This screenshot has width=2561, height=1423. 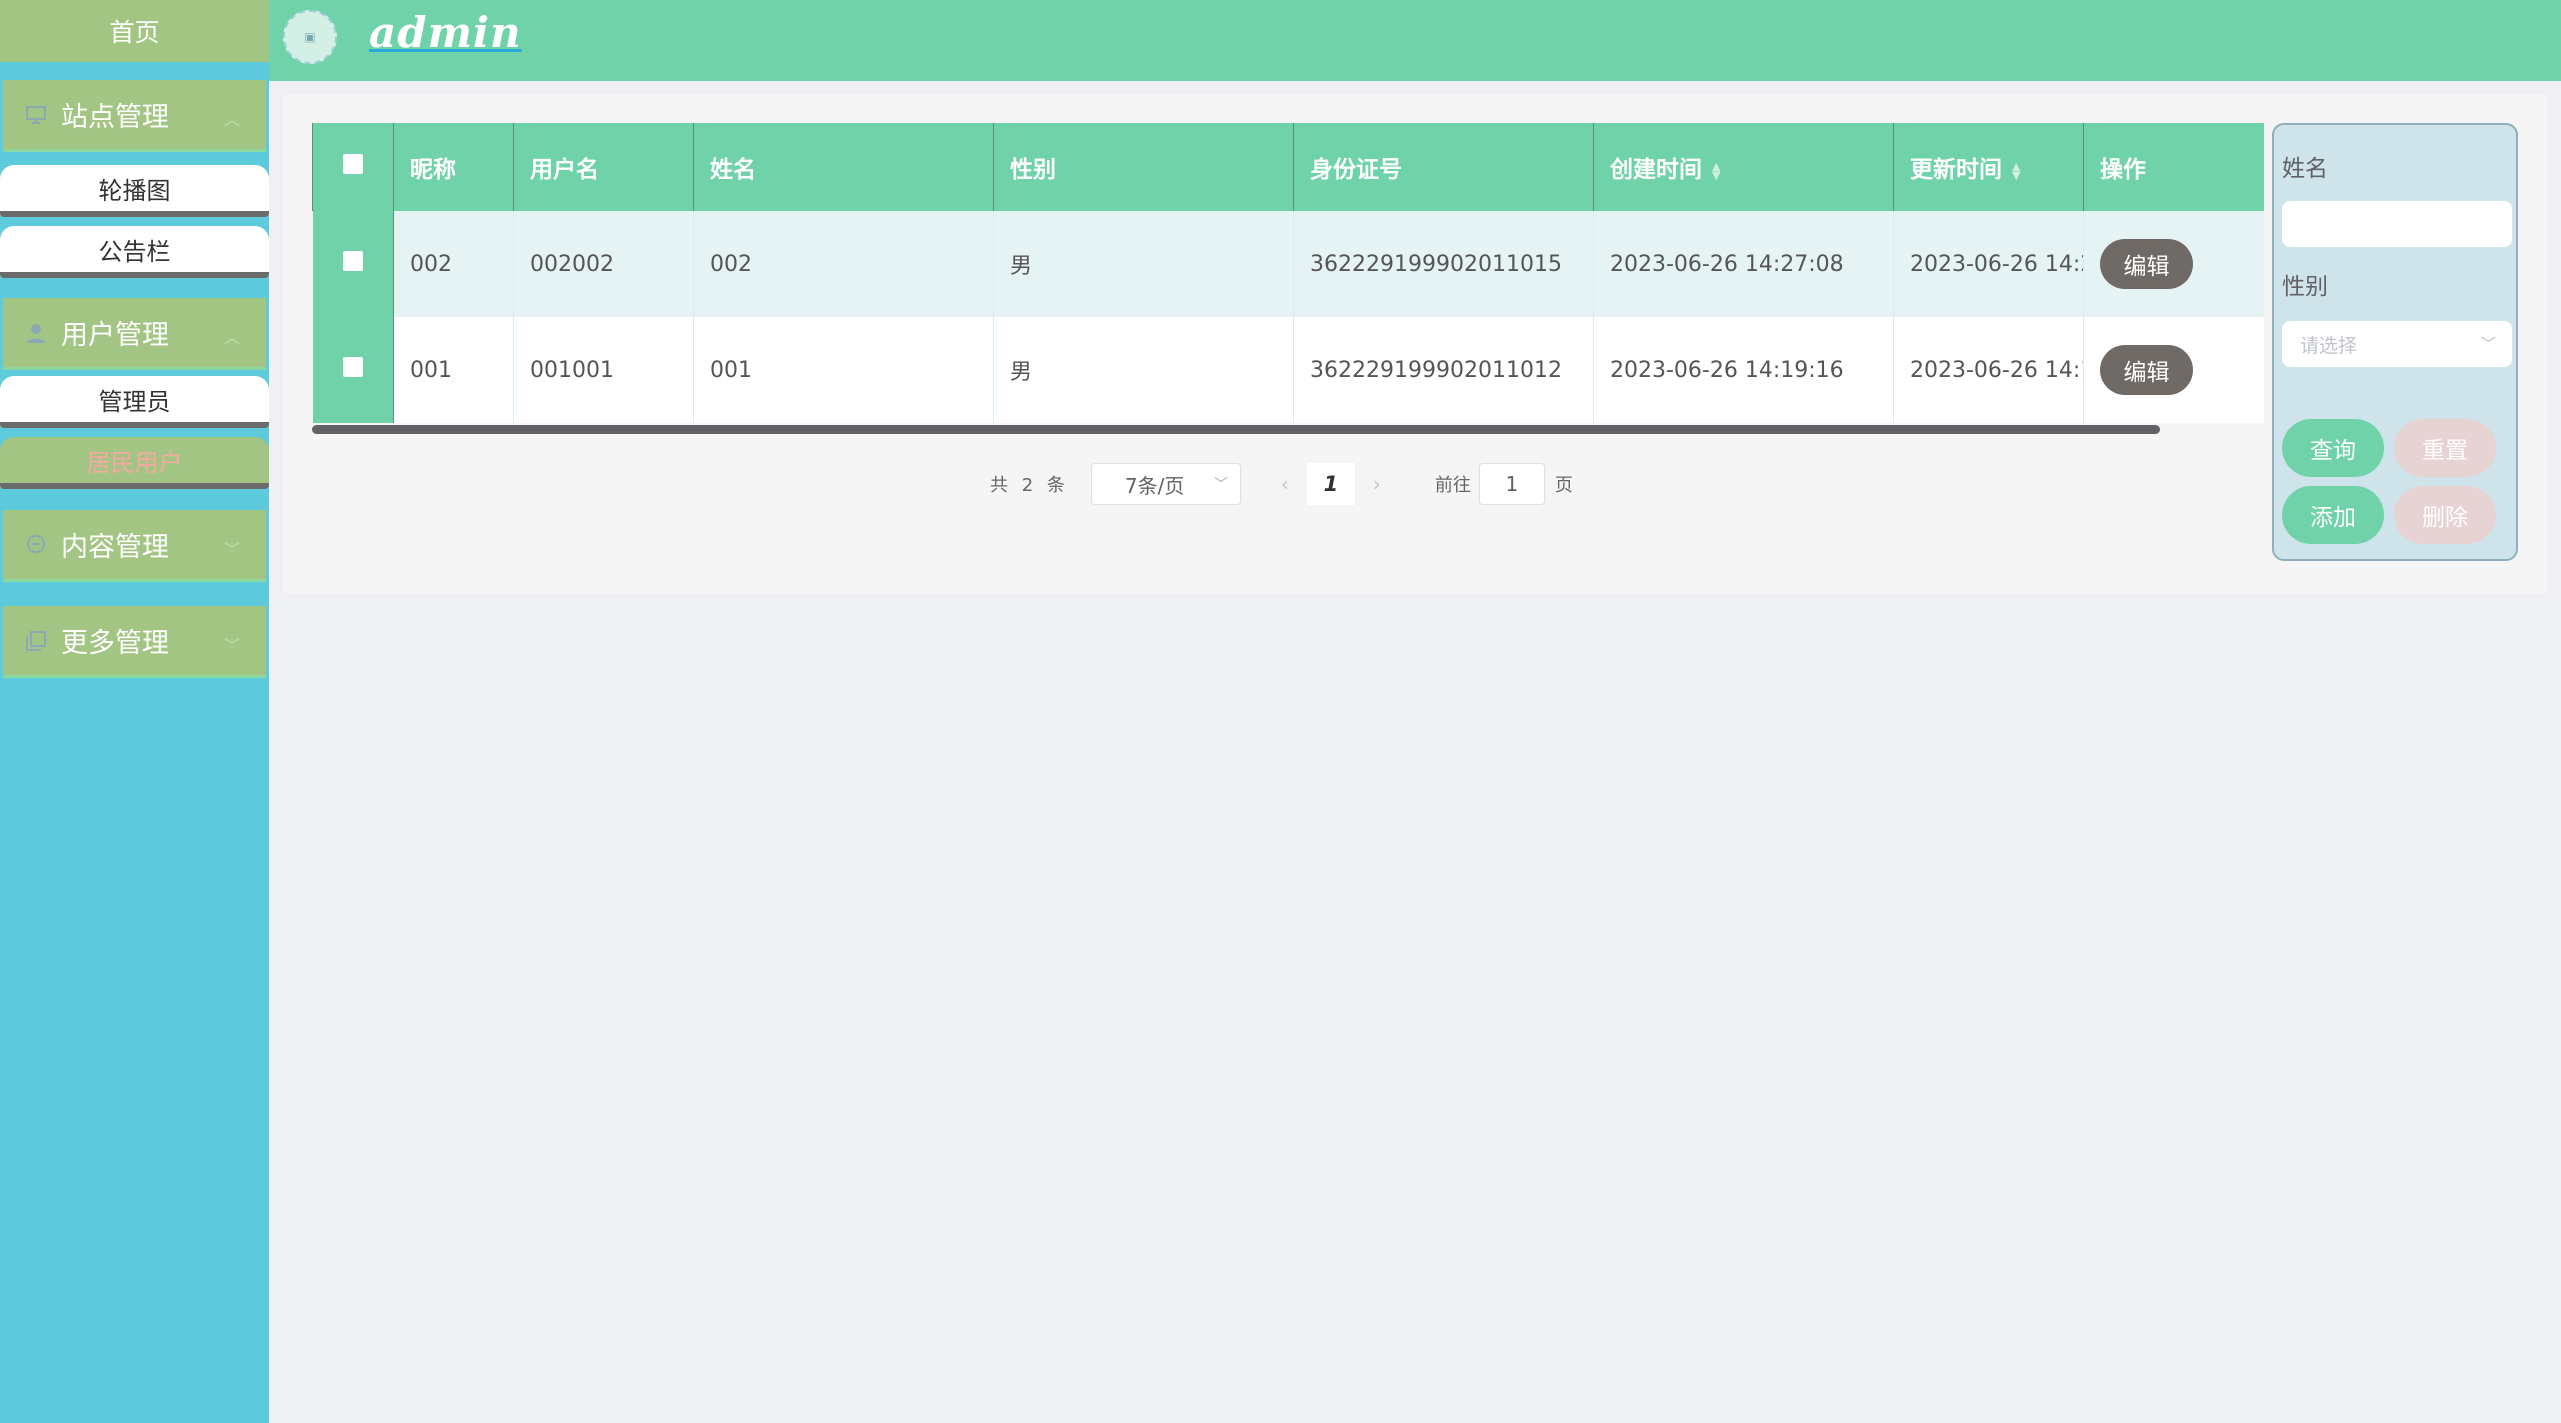 I want to click on avatar: ▣, so click(x=310, y=37).